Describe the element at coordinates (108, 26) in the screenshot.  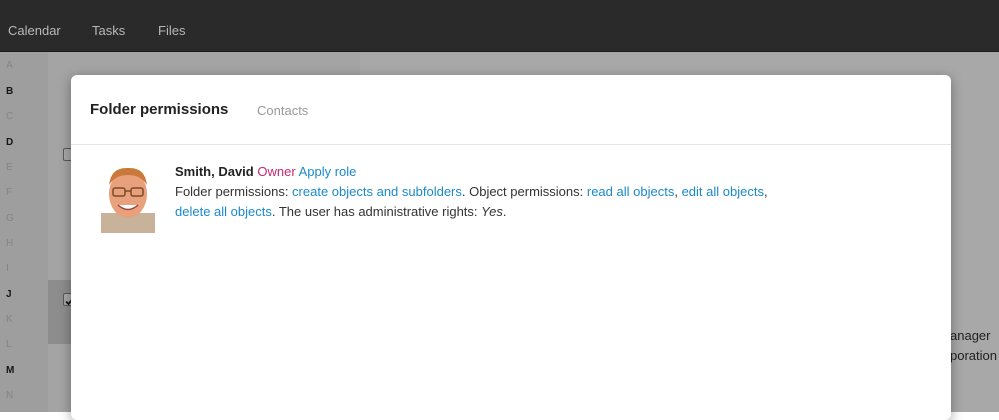
I see `nav-tasks: Tasks` at that location.